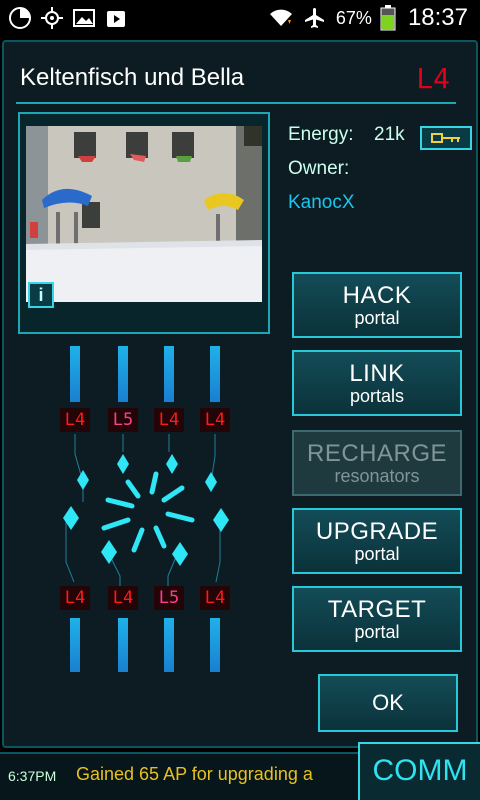 The image size is (480, 800). I want to click on status-bar: 67% 18:37, so click(240, 18).